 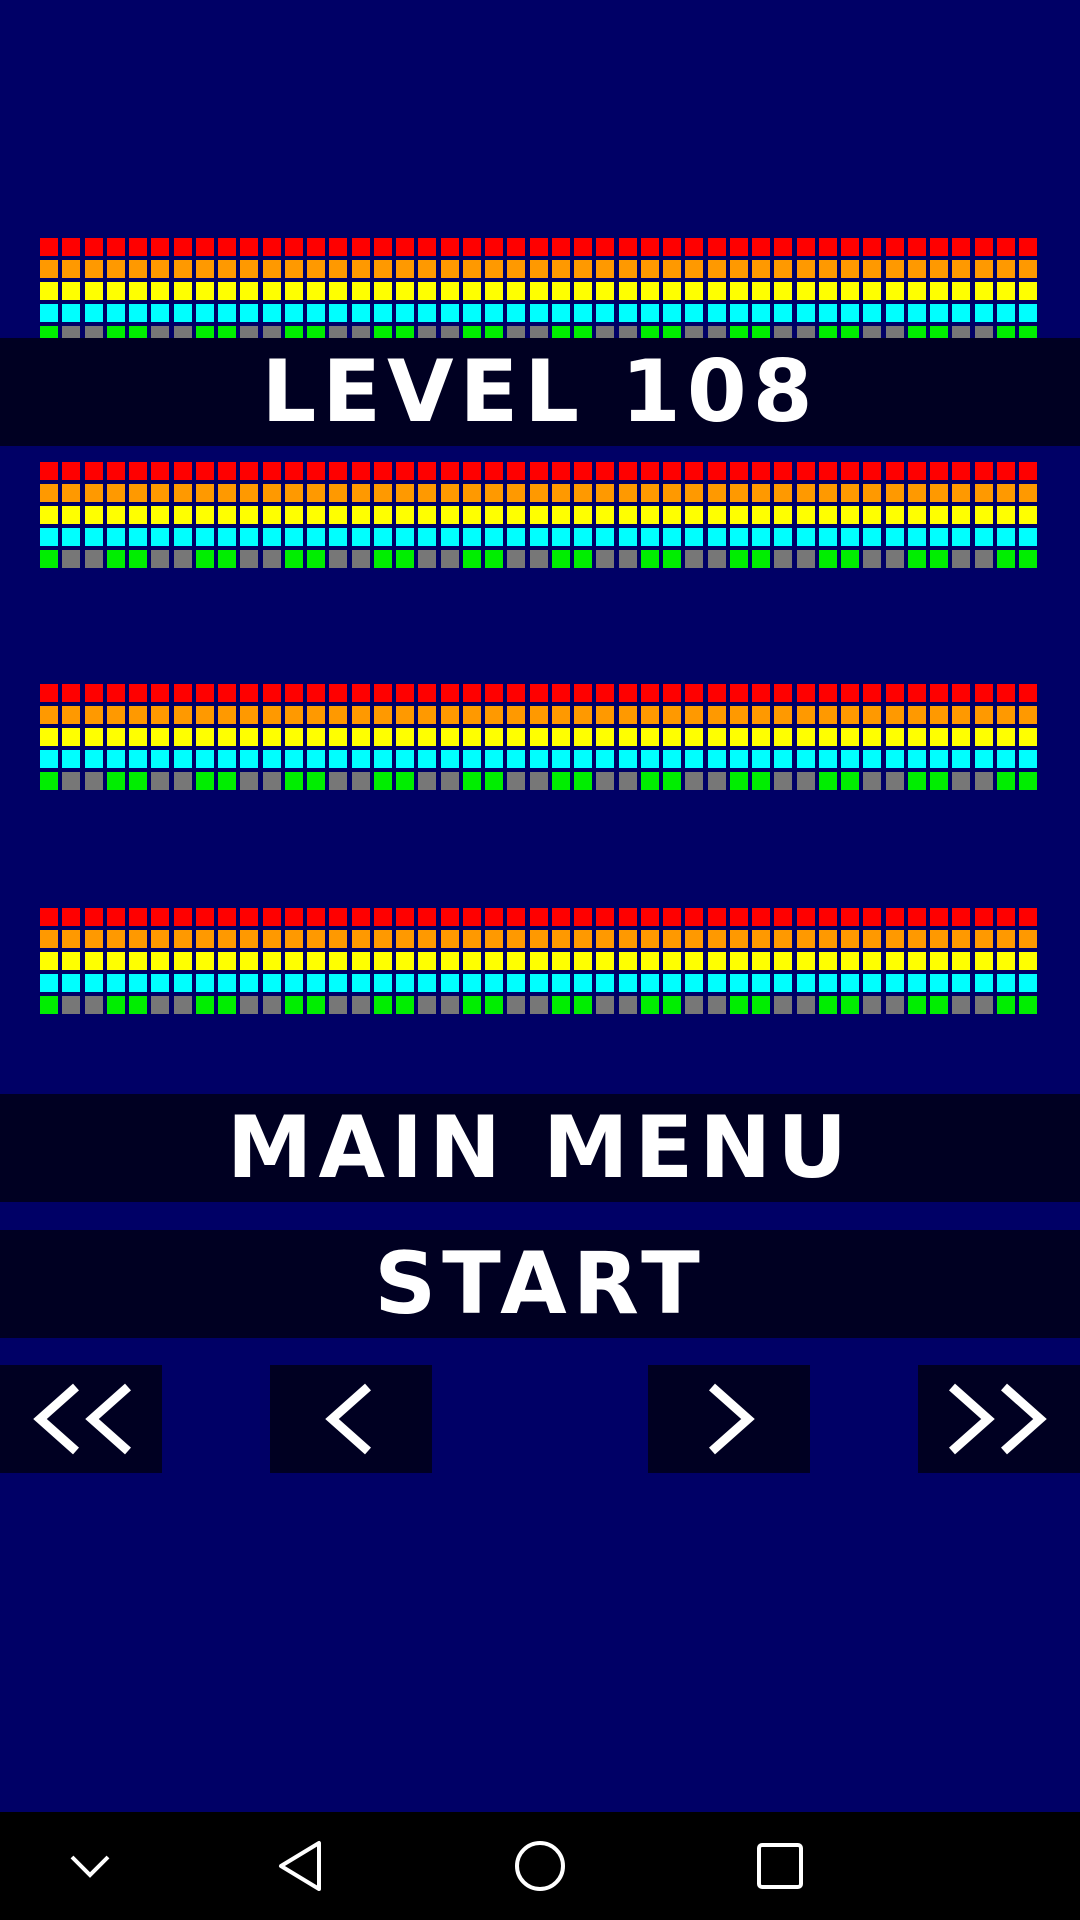 What do you see at coordinates (351, 1419) in the screenshot?
I see `previous-level-button` at bounding box center [351, 1419].